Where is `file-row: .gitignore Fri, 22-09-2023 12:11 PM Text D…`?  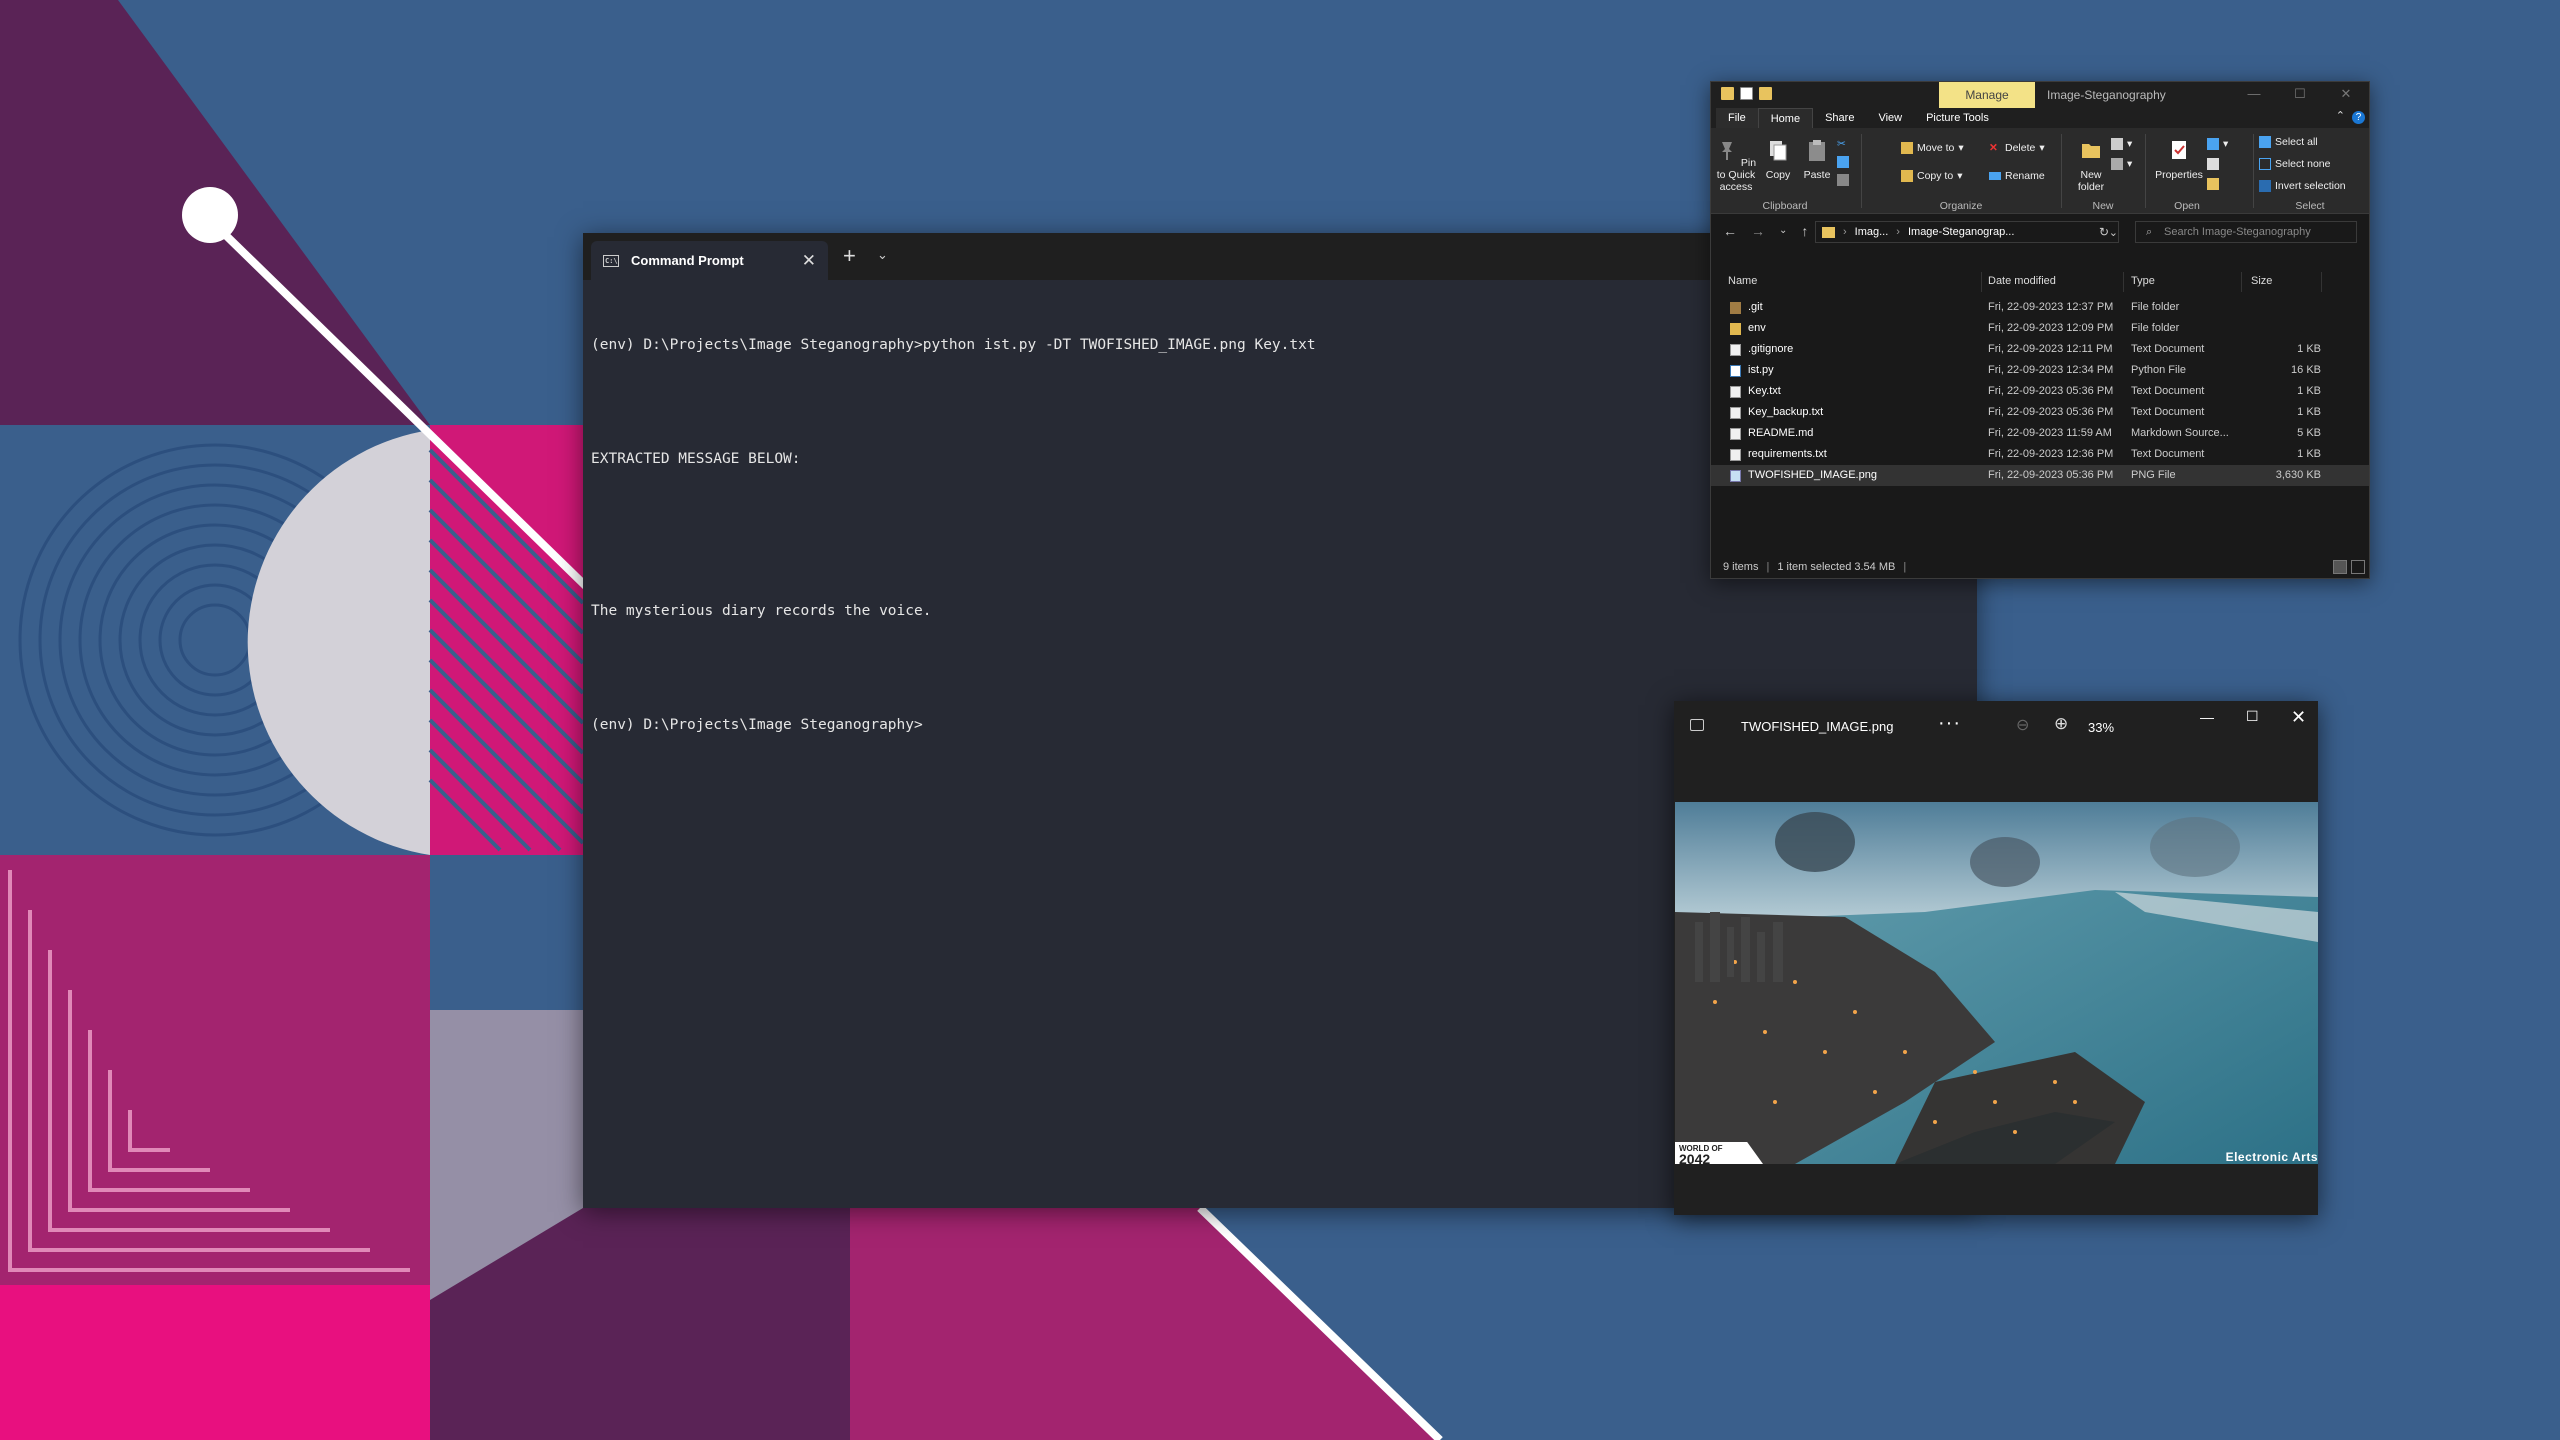 file-row: .gitignore Fri, 22-09-2023 12:11 PM Text D… is located at coordinates (2040, 349).